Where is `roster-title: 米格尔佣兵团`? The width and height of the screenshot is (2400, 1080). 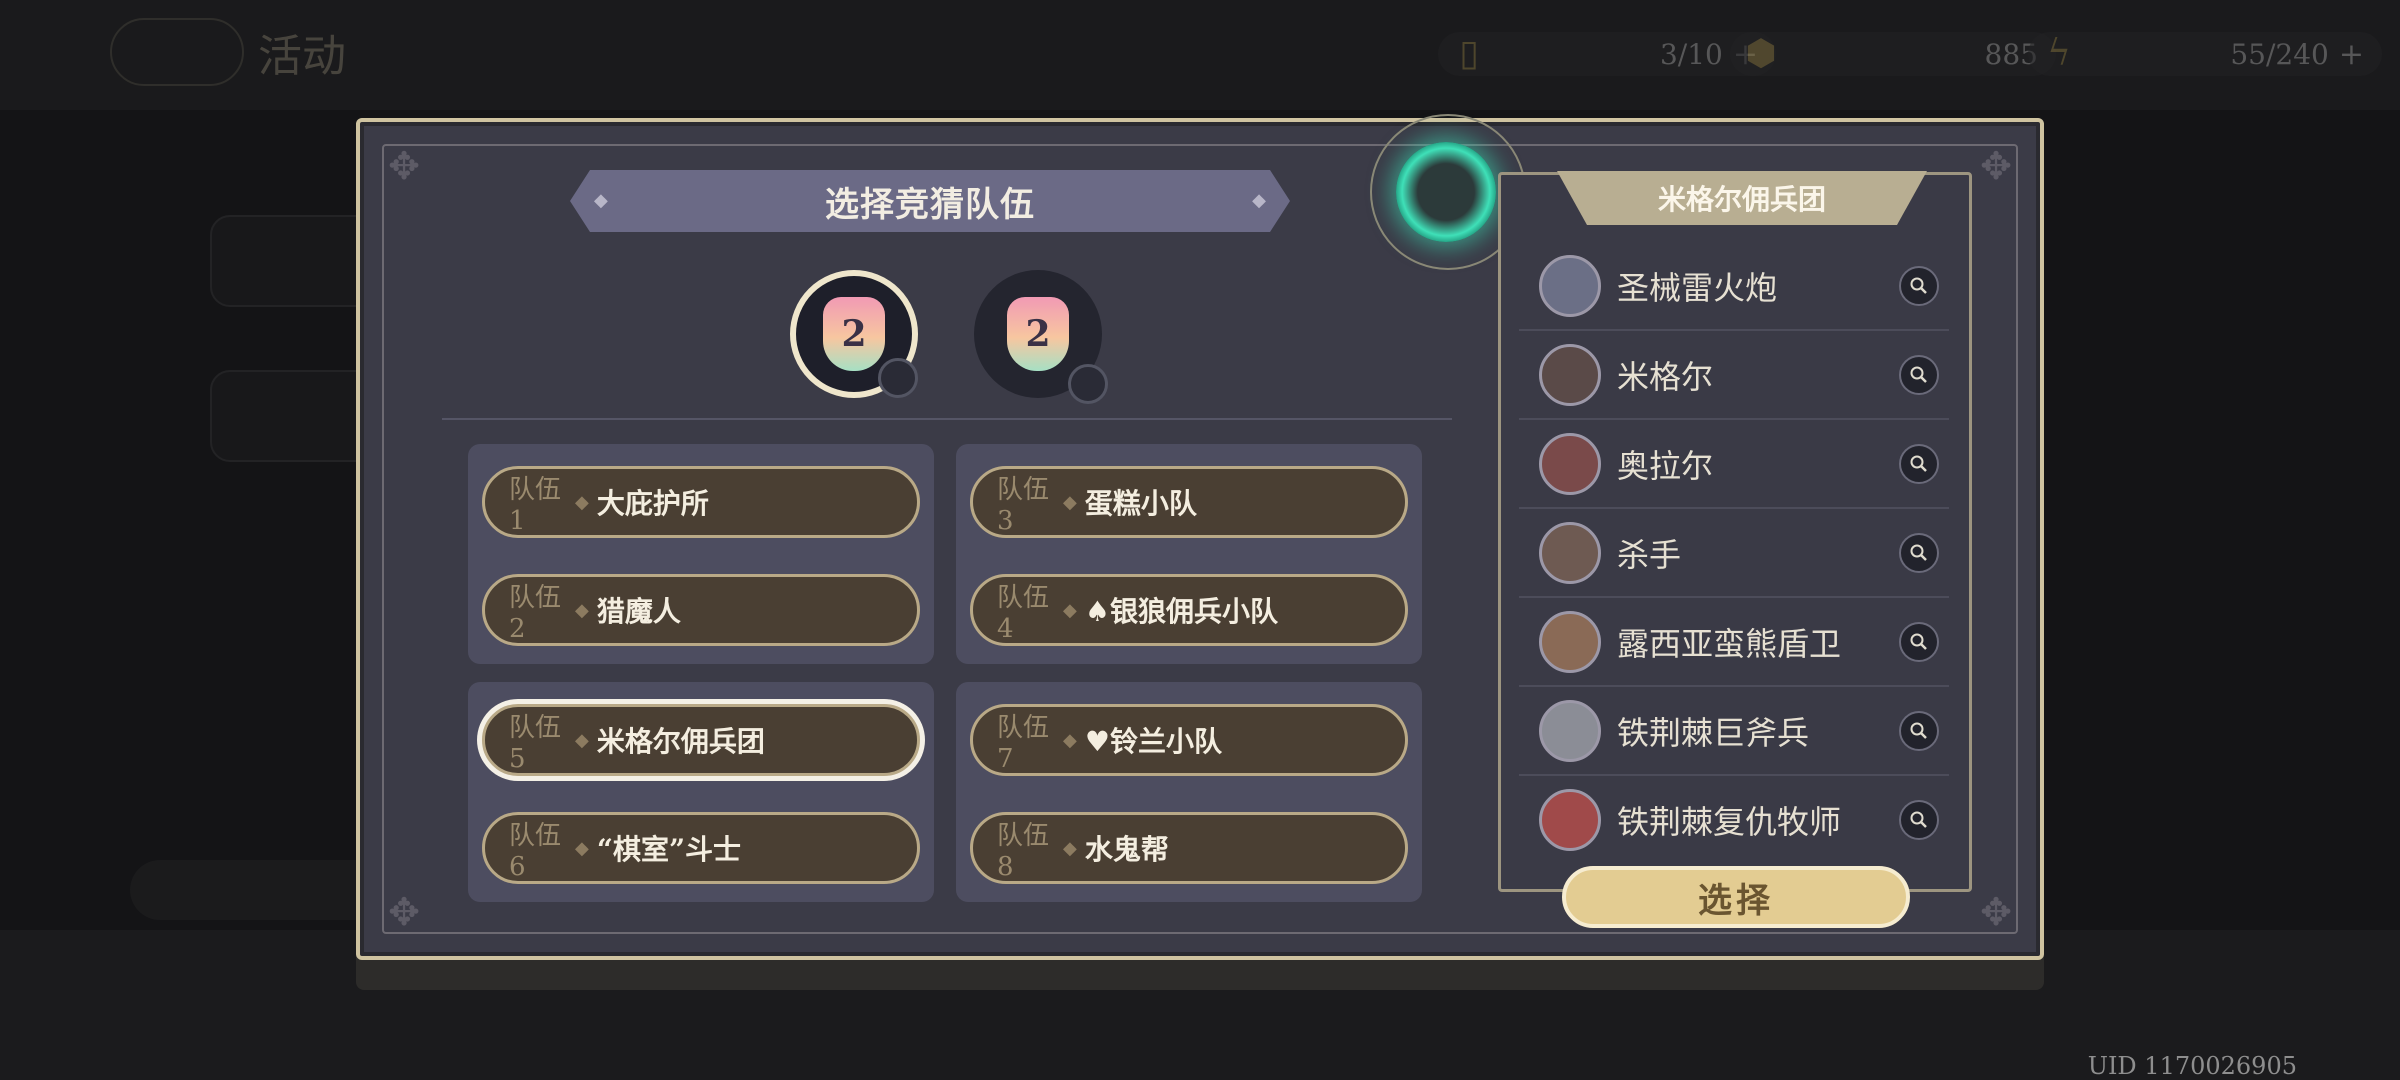
roster-title: 米格尔佣兵团 is located at coordinates (1741, 199).